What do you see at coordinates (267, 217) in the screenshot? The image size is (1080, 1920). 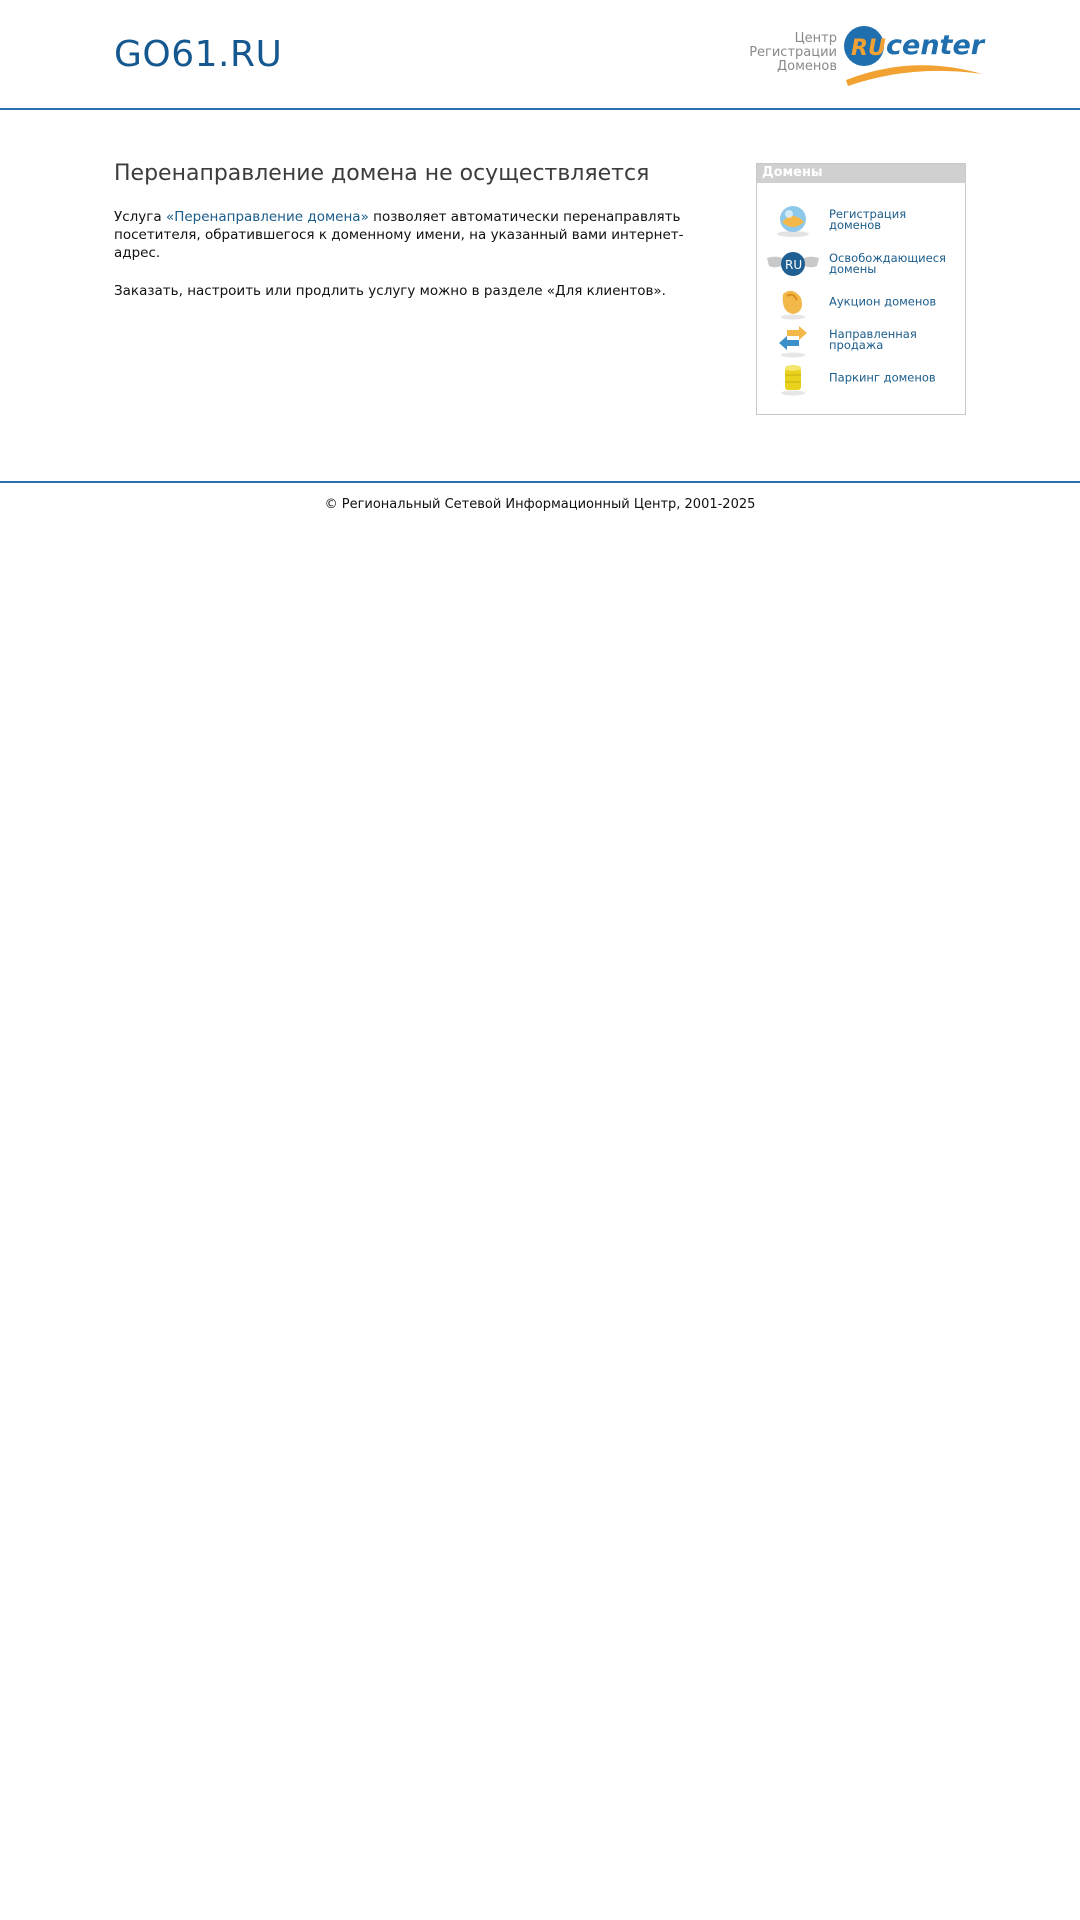 I see `redirect-service-link: «Перенаправление домена»` at bounding box center [267, 217].